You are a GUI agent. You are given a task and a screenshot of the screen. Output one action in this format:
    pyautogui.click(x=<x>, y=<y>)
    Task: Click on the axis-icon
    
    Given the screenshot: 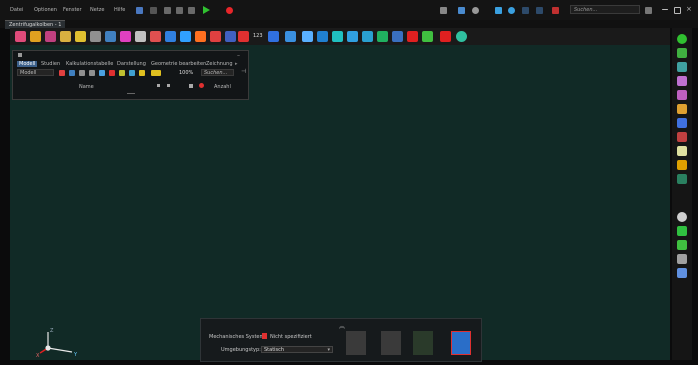 What is the action you would take?
    pyautogui.click(x=682, y=109)
    